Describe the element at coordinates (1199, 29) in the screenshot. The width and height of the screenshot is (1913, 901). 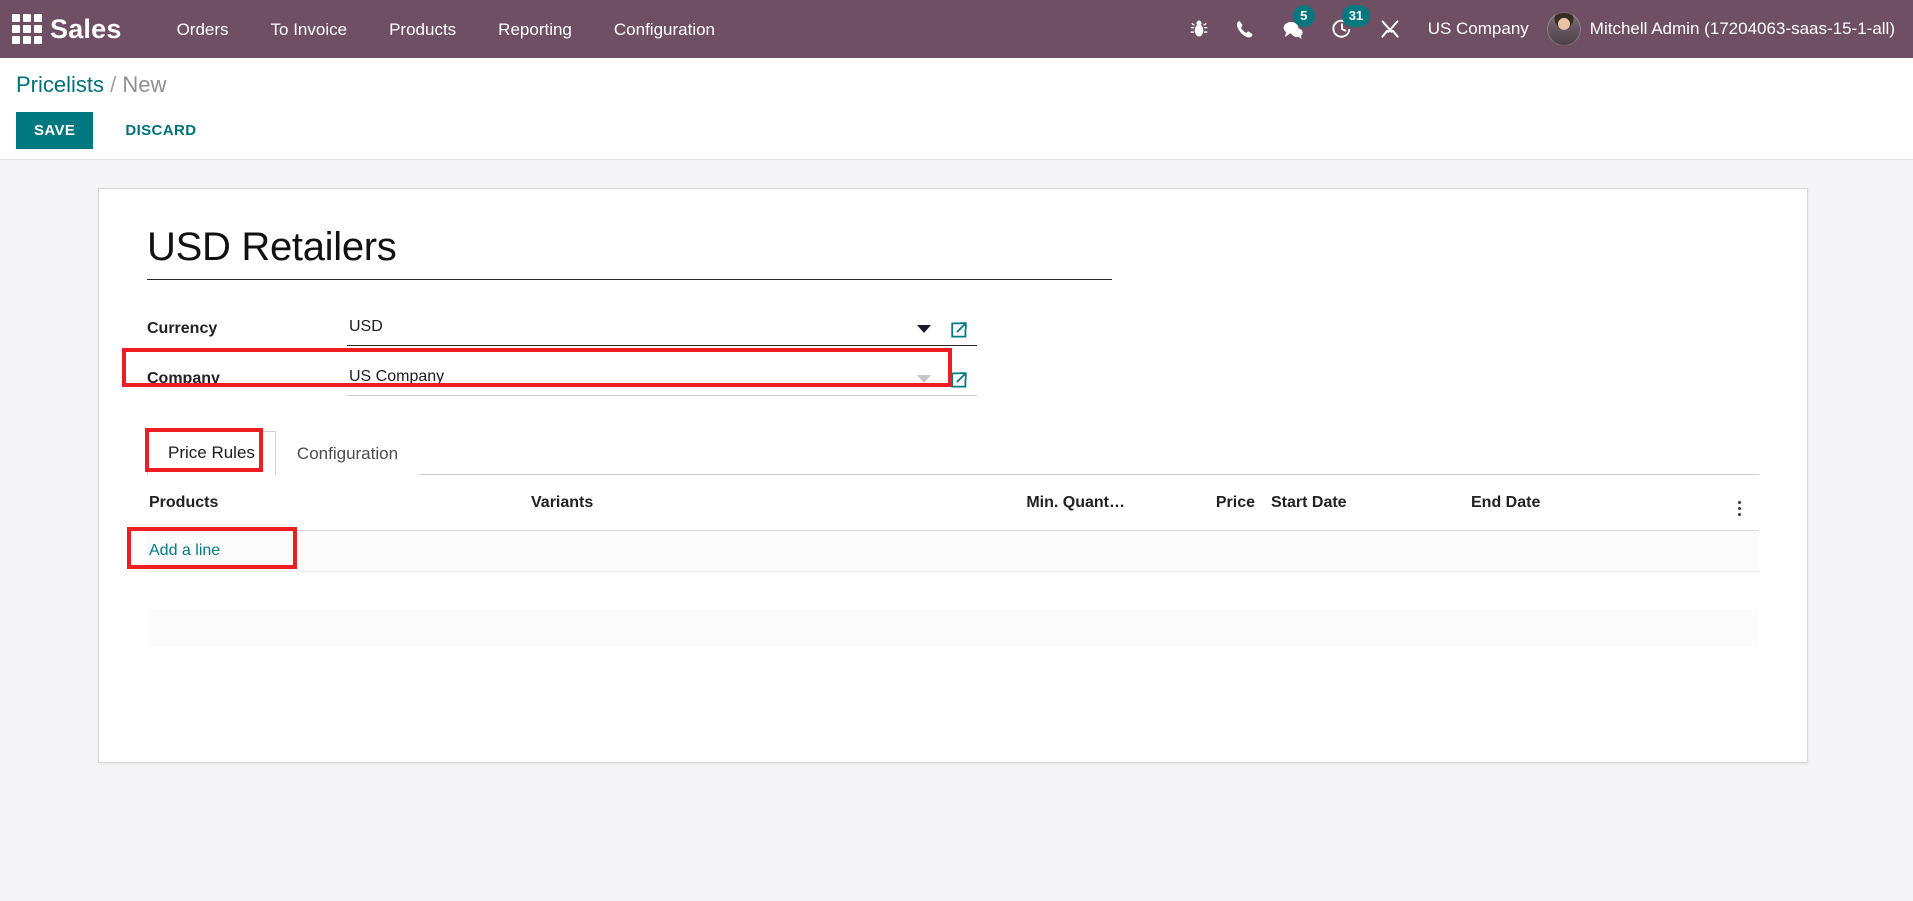
I see `bug-icon` at that location.